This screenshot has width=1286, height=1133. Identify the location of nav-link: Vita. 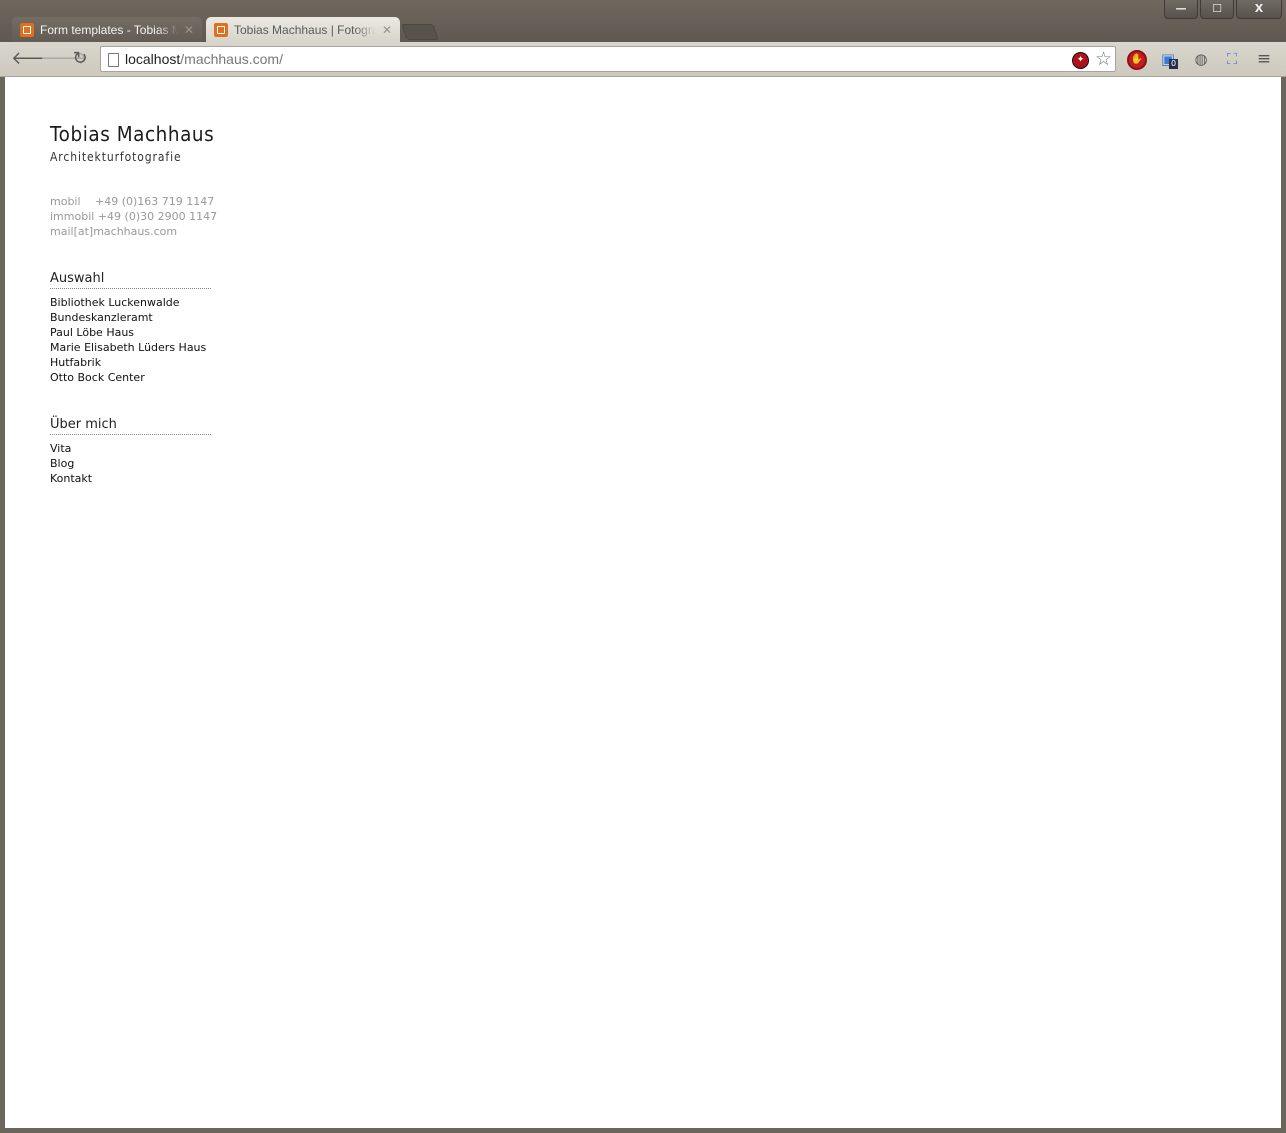
(130, 448).